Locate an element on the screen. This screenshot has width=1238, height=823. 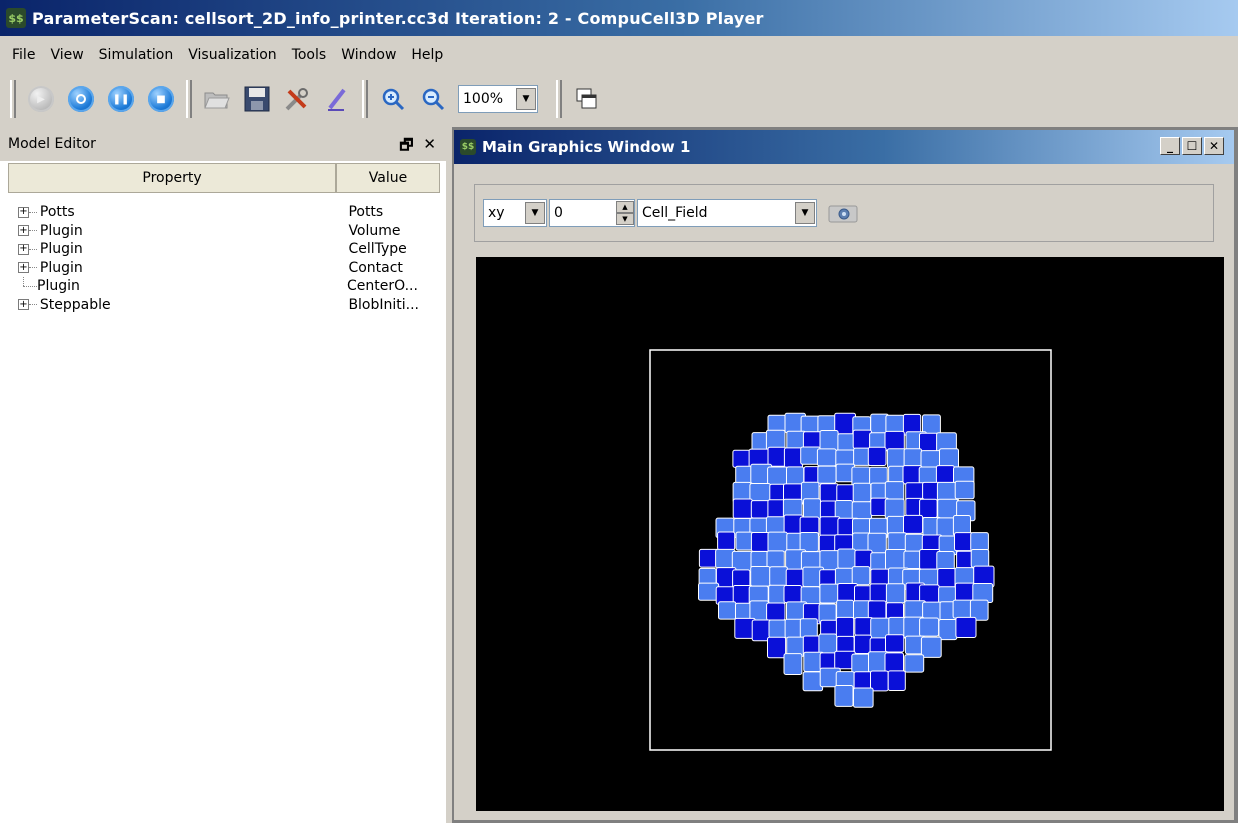
menu-tools: Tools is located at coordinates (311, 55).